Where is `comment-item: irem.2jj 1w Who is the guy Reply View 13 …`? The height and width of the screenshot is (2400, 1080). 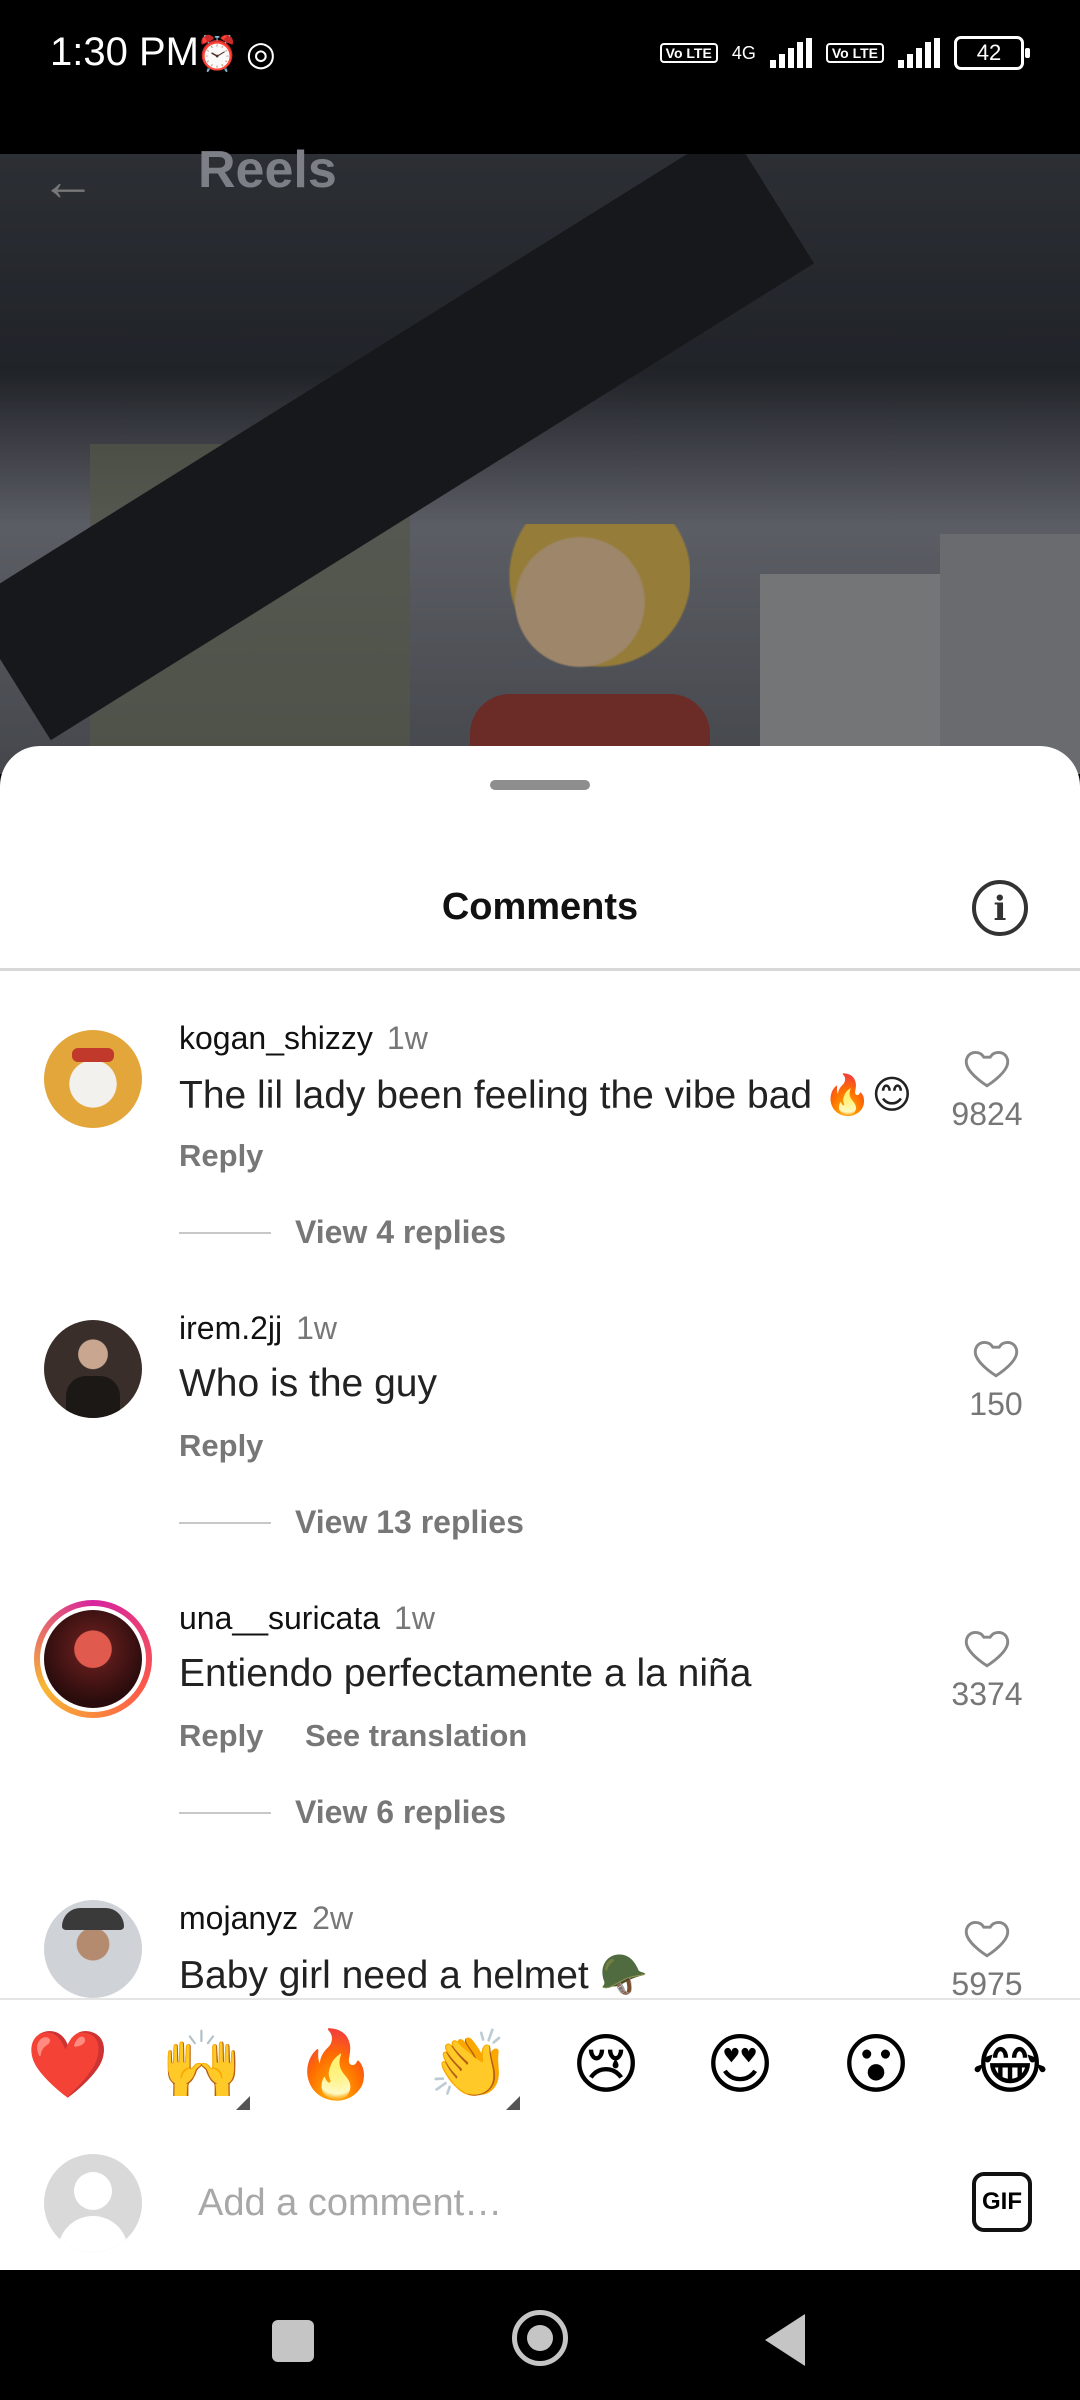 comment-item: irem.2jj 1w Who is the guy Reply View 13 … is located at coordinates (540, 1460).